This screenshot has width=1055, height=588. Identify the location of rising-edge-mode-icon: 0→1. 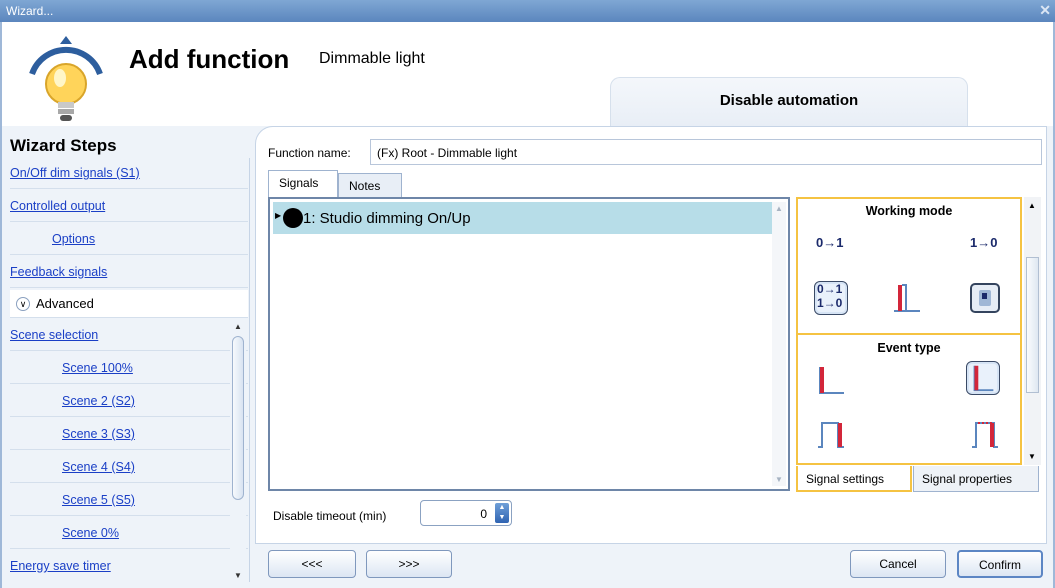
(831, 244).